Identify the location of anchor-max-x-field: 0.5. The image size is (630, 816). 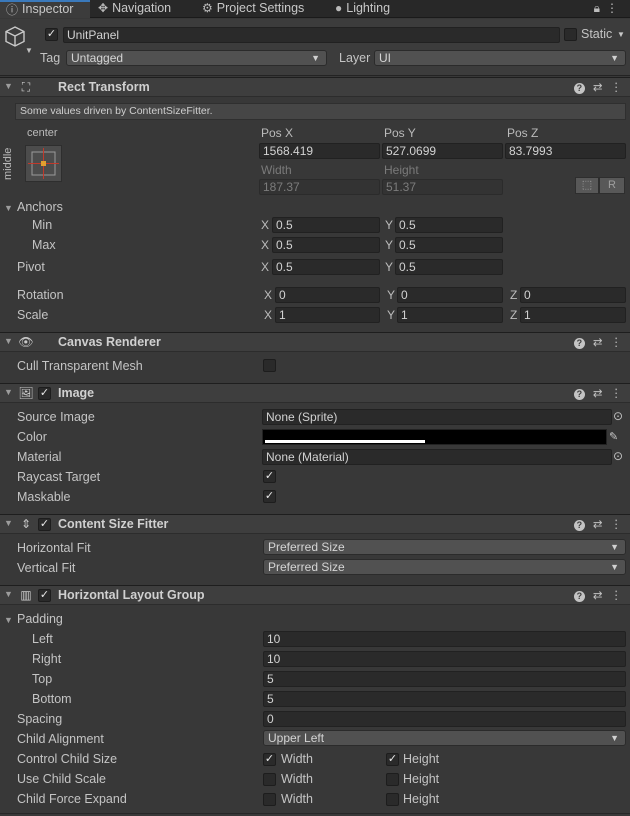
(326, 245).